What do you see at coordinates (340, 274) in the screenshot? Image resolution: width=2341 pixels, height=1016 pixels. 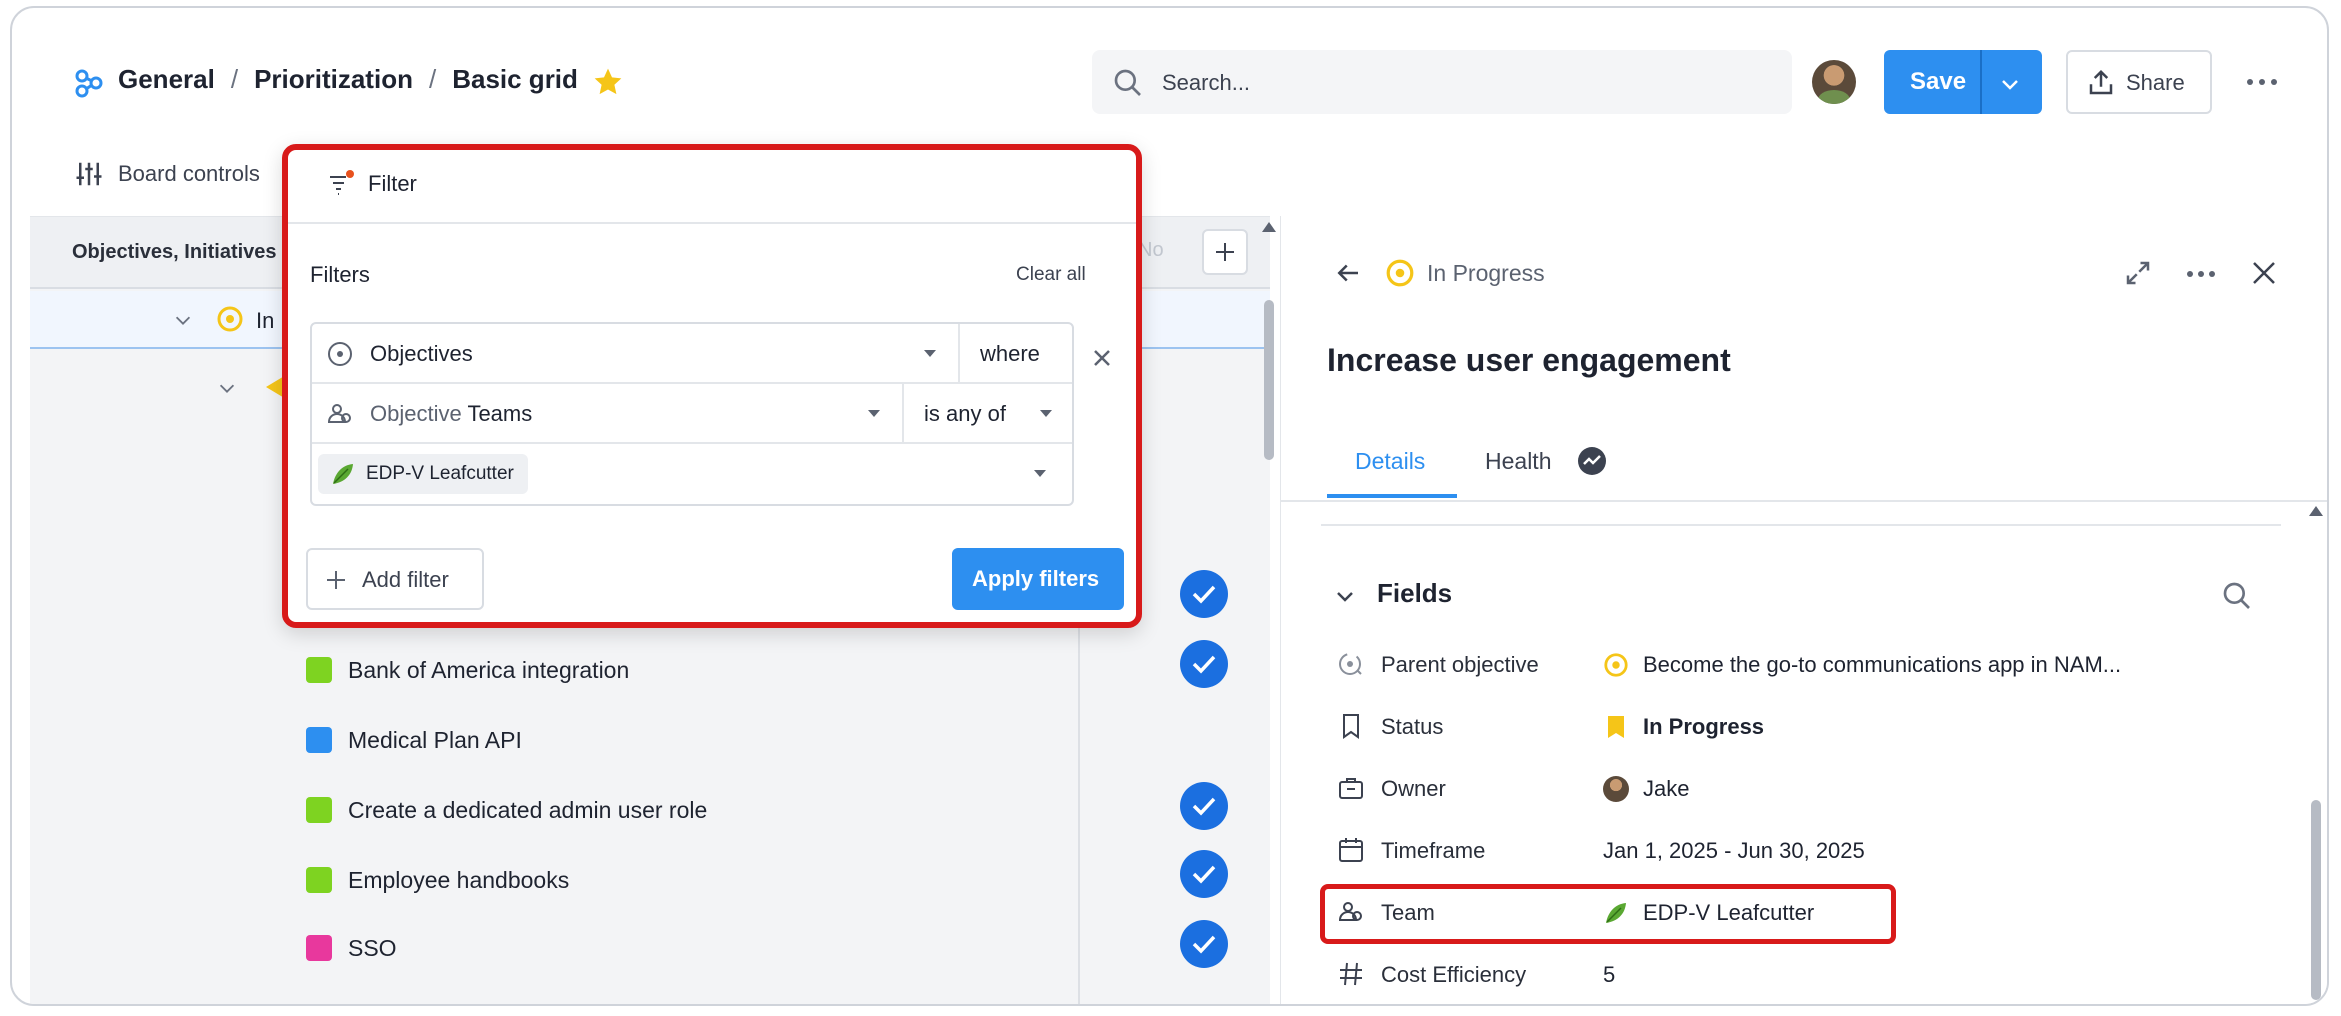 I see `filters-heading: Filters` at bounding box center [340, 274].